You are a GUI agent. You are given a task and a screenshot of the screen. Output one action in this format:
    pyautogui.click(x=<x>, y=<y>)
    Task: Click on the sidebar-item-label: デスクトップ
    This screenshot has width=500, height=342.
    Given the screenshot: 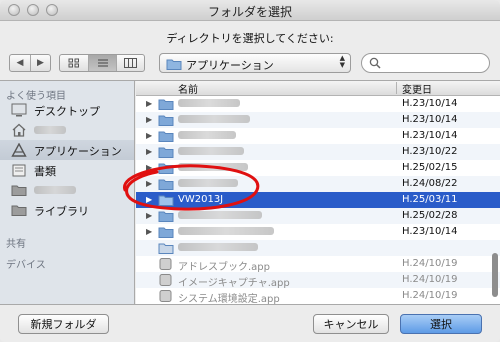 What is the action you would take?
    pyautogui.click(x=67, y=111)
    